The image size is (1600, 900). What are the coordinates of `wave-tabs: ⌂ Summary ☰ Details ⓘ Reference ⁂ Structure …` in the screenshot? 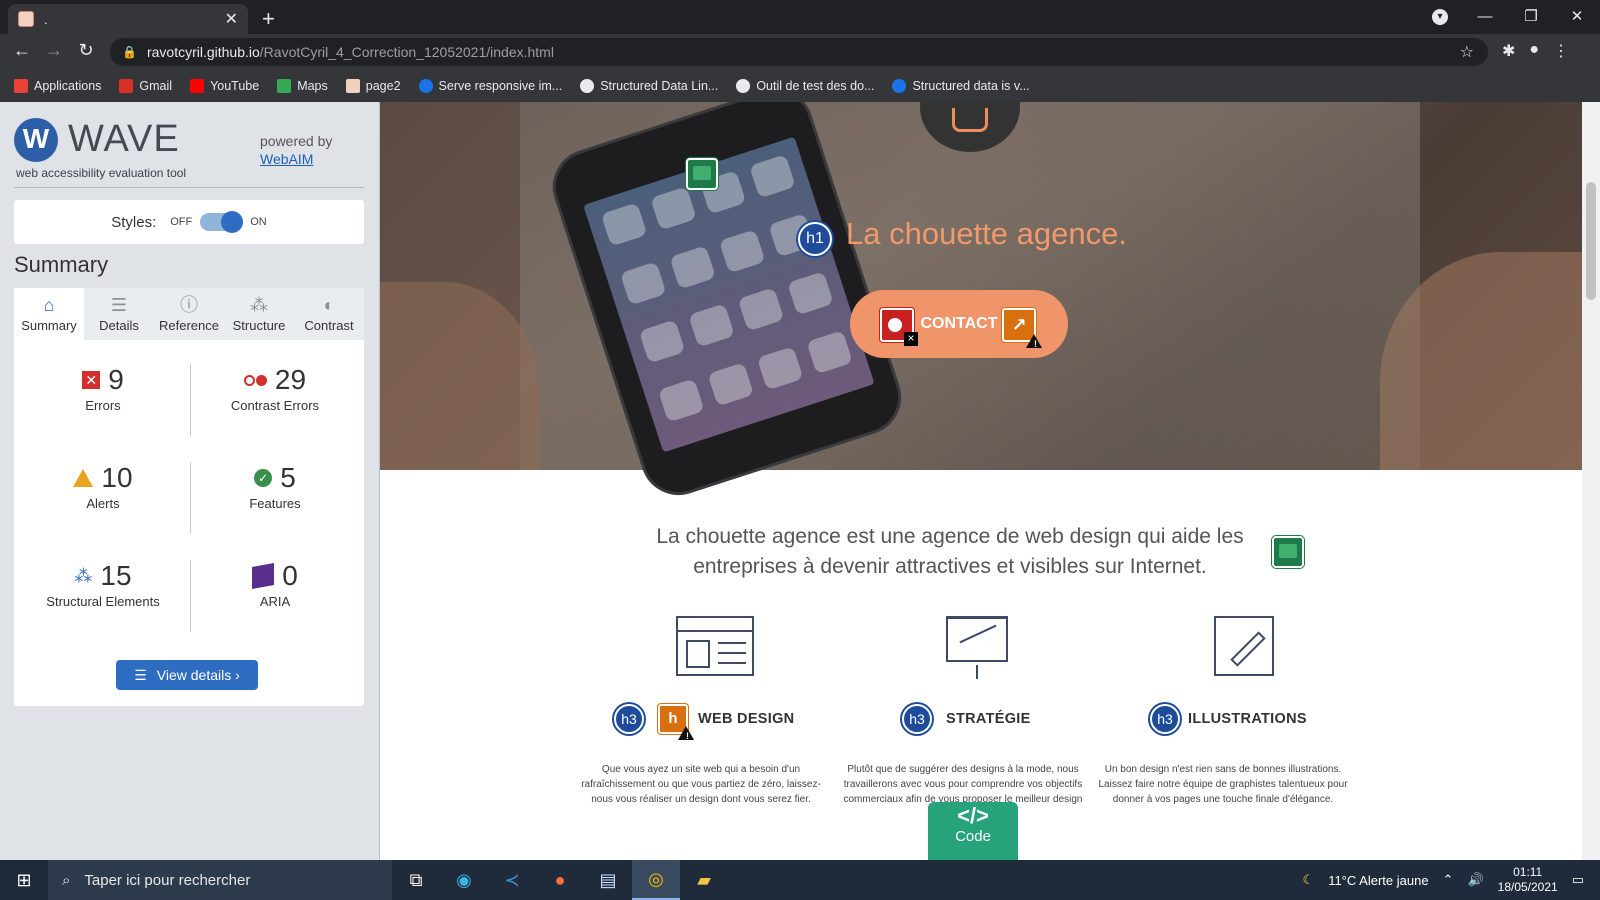 It's located at (189, 314).